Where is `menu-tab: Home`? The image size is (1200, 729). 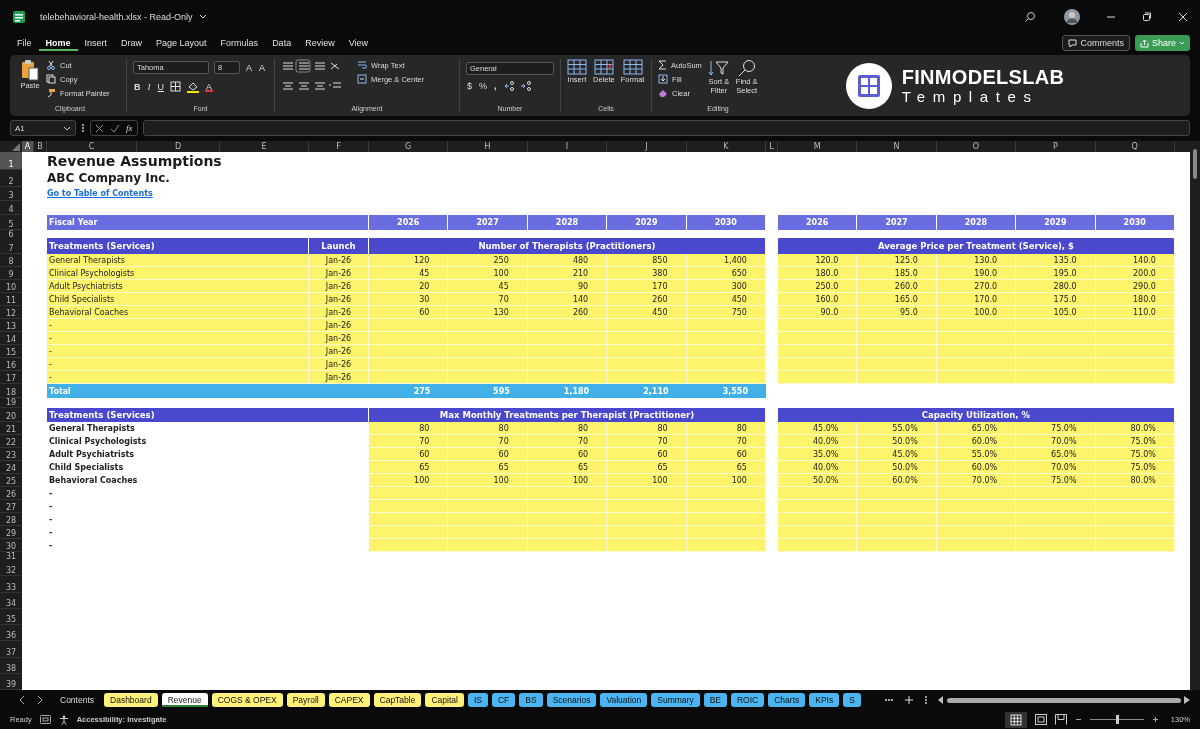 menu-tab: Home is located at coordinates (58, 43).